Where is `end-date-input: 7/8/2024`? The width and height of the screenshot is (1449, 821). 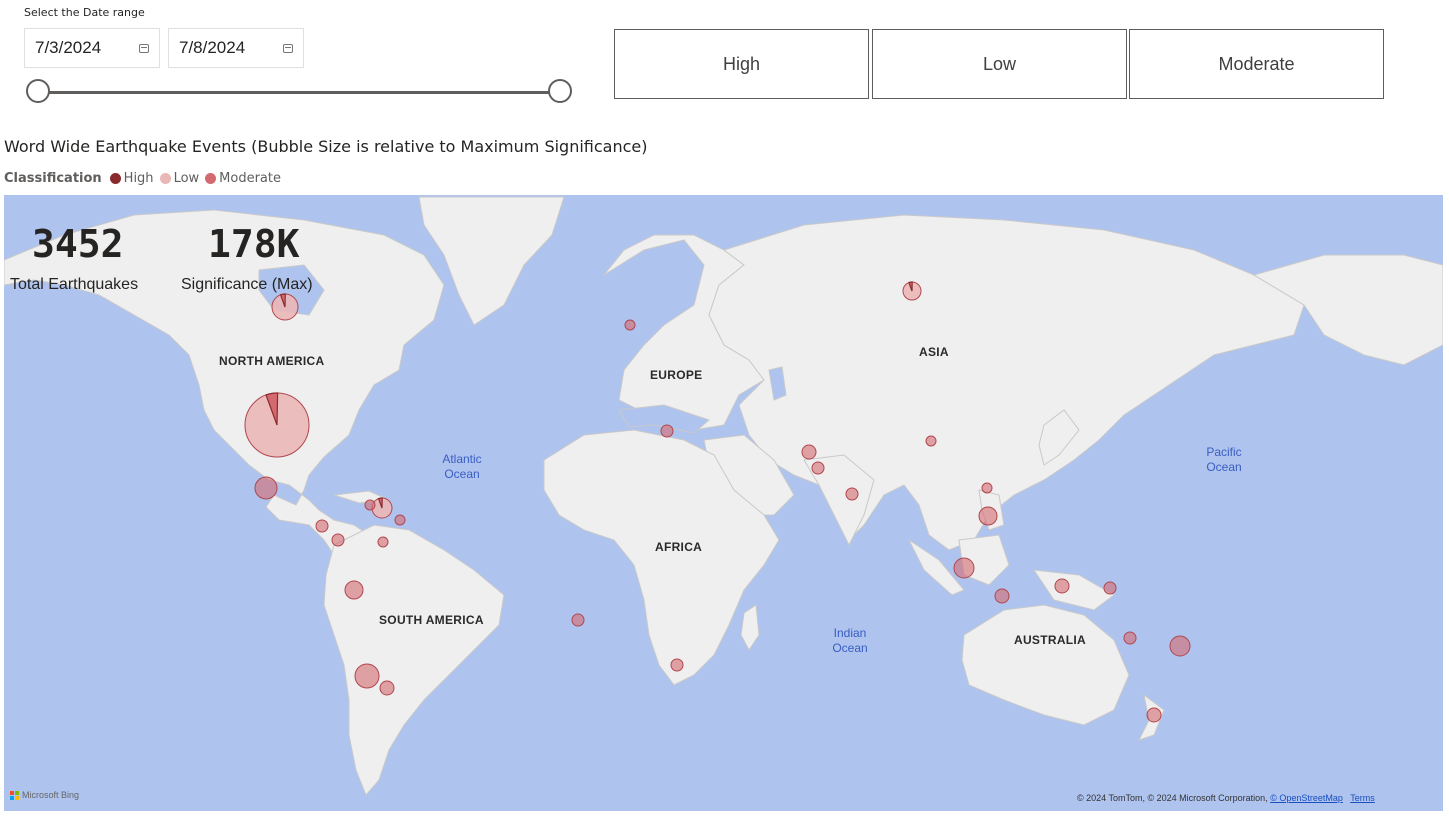 end-date-input: 7/8/2024 is located at coordinates (236, 48).